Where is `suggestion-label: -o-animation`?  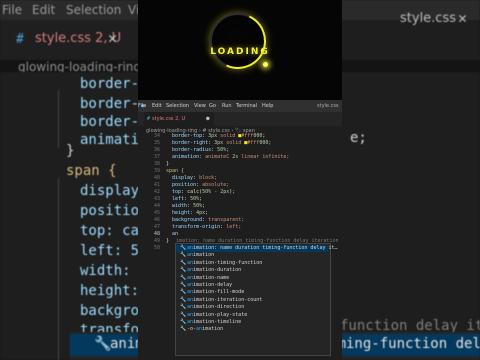 suggestion-label: -o-animation is located at coordinates (205, 329).